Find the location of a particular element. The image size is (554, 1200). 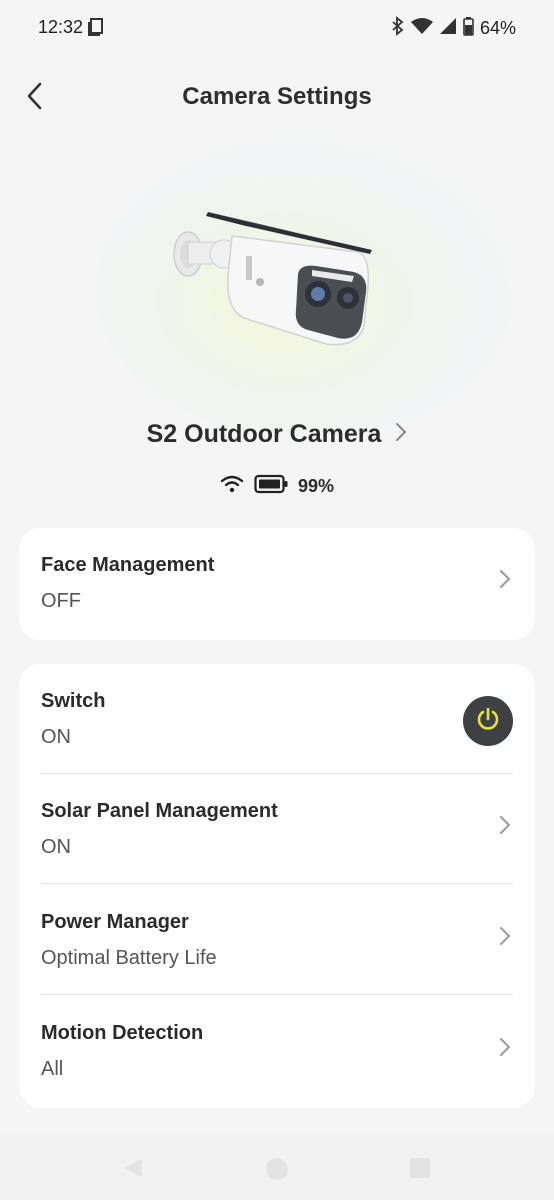

outdoor-camera-image is located at coordinates (271, 279).